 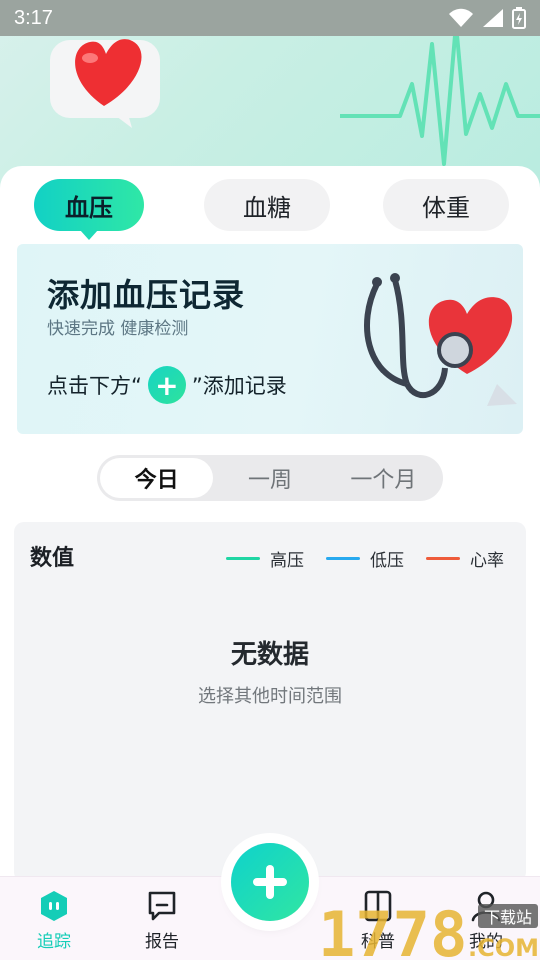 I want to click on legend-label: 心率, so click(x=487, y=561).